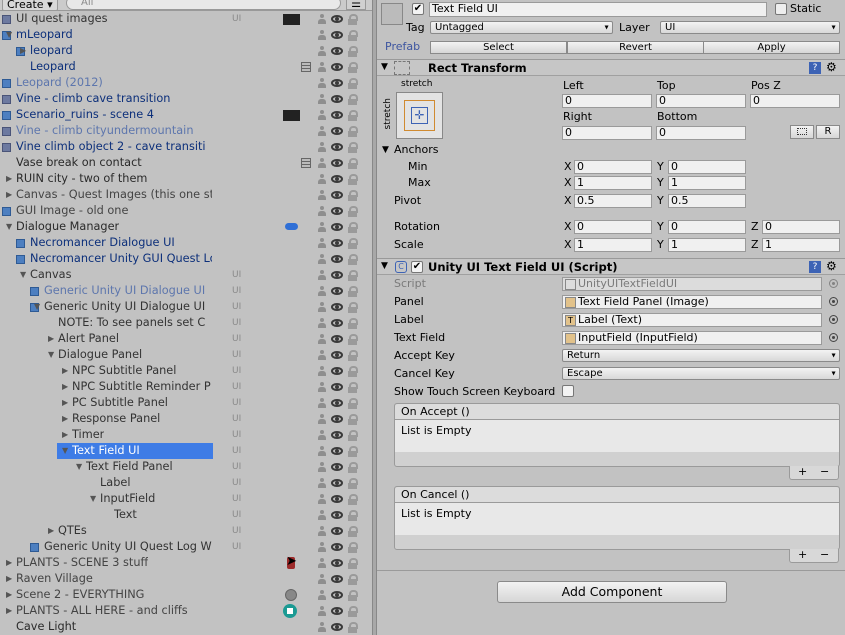  I want to click on anchor-preset-button: ✛, so click(419, 115).